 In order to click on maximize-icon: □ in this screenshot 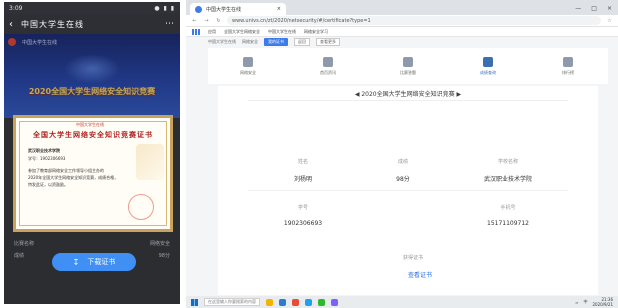, I will do `click(594, 8)`.